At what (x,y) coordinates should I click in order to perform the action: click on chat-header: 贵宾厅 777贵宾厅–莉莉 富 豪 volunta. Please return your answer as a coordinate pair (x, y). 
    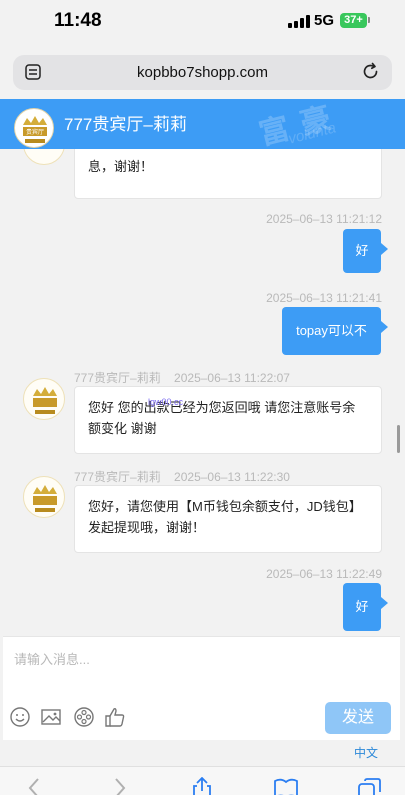
    Looking at the image, I should click on (202, 124).